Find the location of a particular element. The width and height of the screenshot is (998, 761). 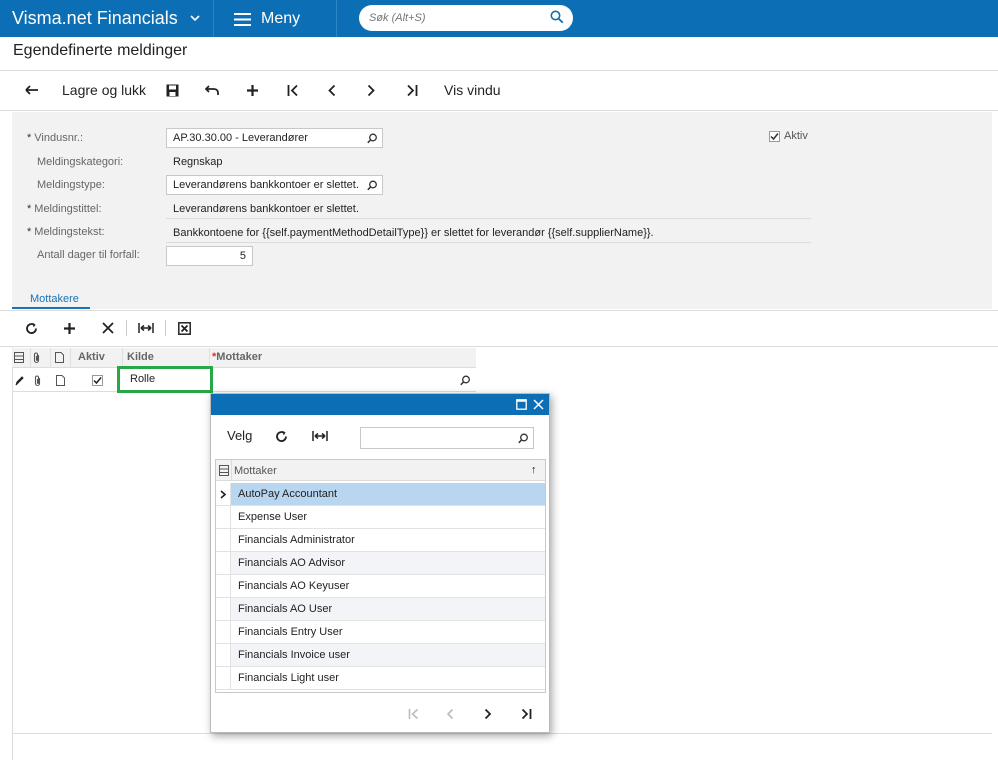

export-excel-icon is located at coordinates (184, 328).